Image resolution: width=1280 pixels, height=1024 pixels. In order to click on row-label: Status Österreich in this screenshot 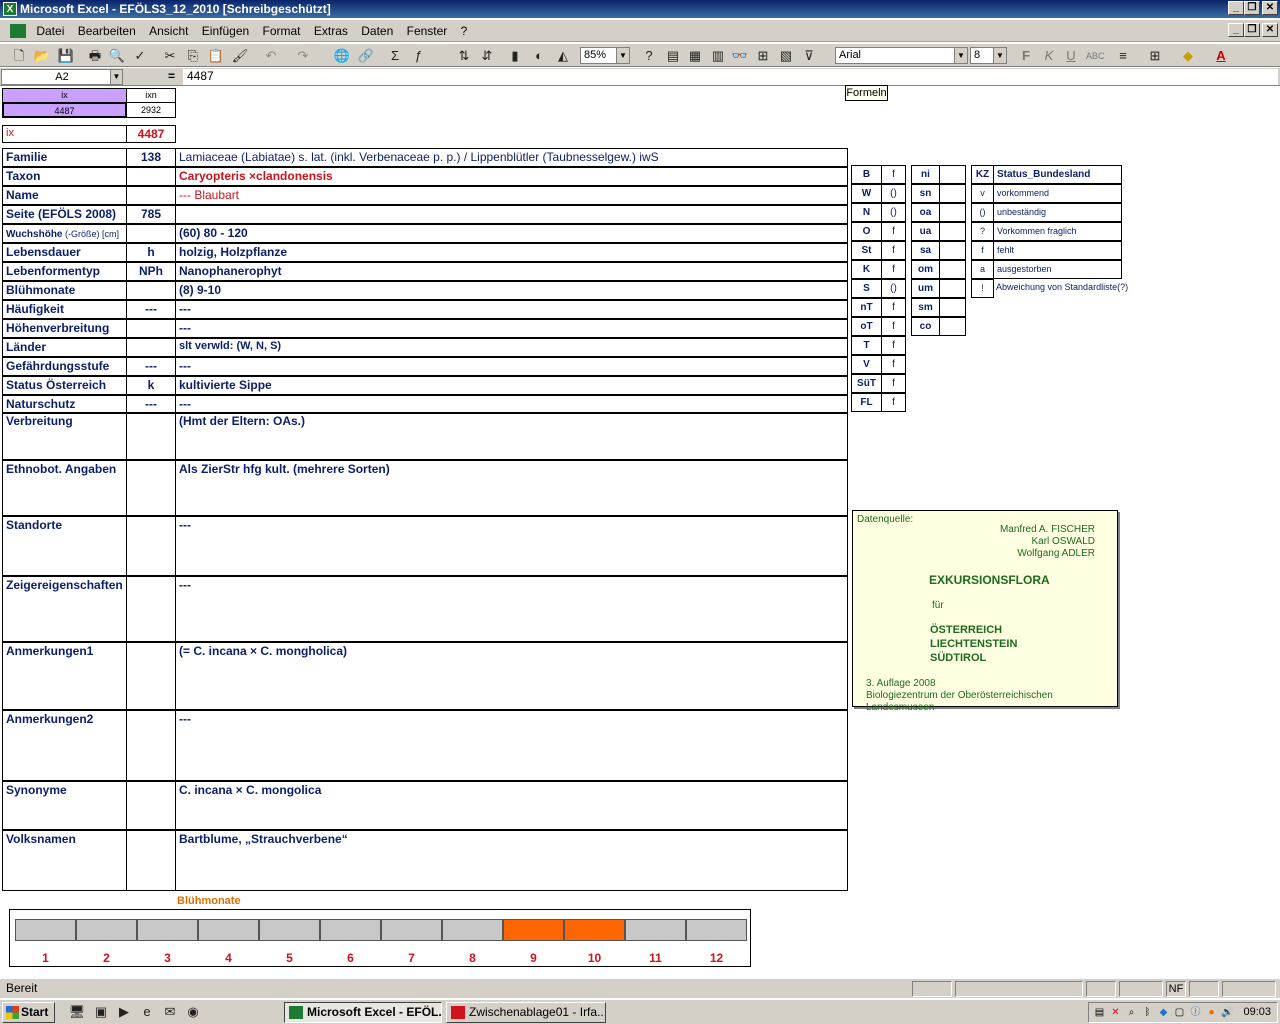, I will do `click(64, 385)`.